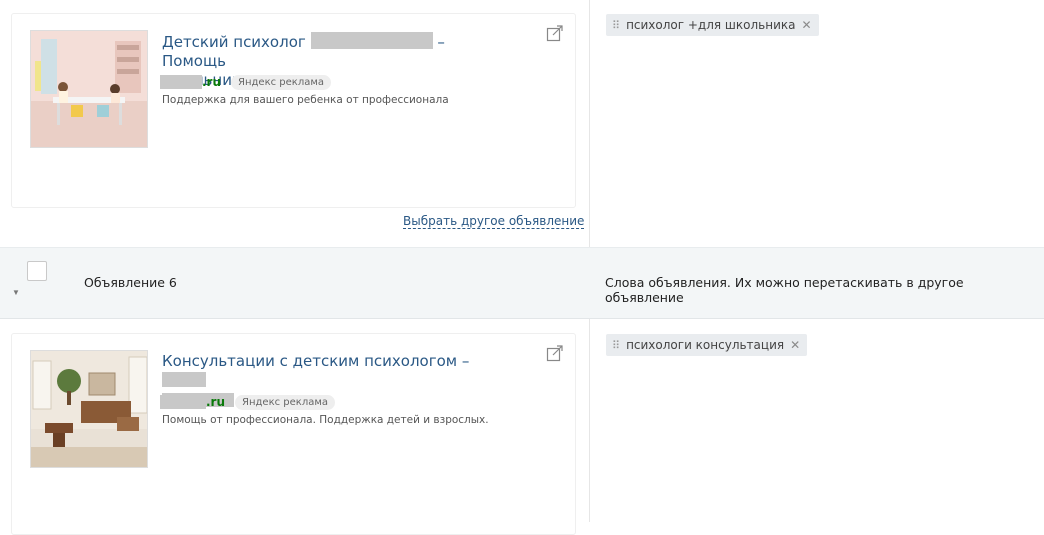 This screenshot has width=1044, height=535. What do you see at coordinates (16, 292) in the screenshot?
I see `caret-down-icon: ▼` at bounding box center [16, 292].